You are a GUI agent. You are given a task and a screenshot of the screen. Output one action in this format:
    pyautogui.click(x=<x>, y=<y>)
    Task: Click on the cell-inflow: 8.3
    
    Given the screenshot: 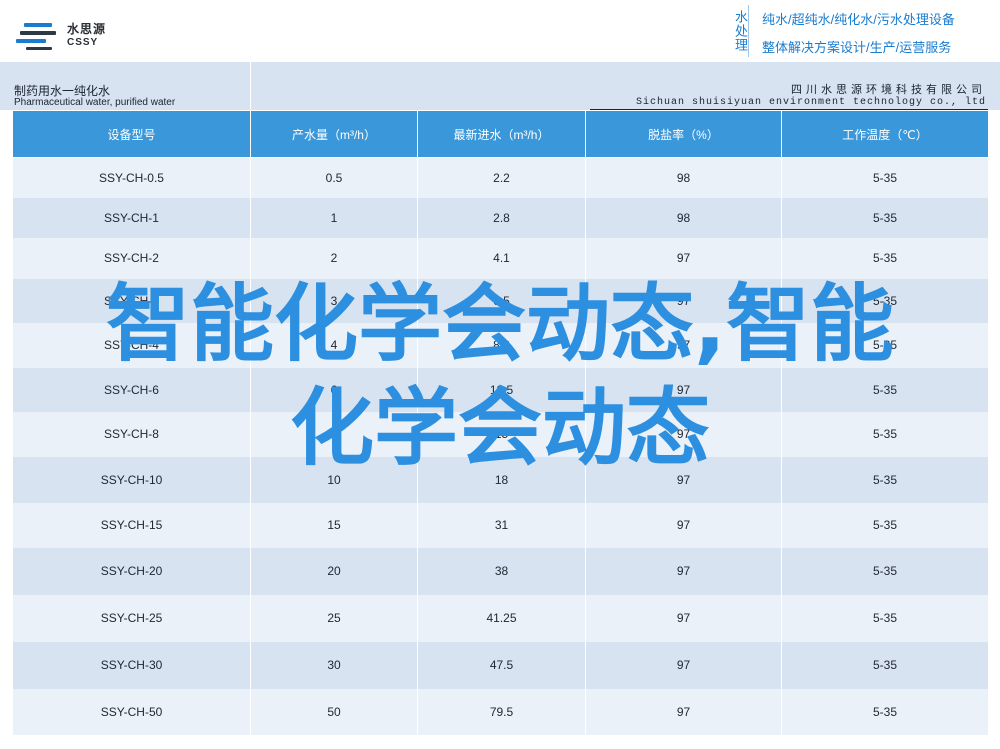 What is the action you would take?
    pyautogui.click(x=501, y=345)
    